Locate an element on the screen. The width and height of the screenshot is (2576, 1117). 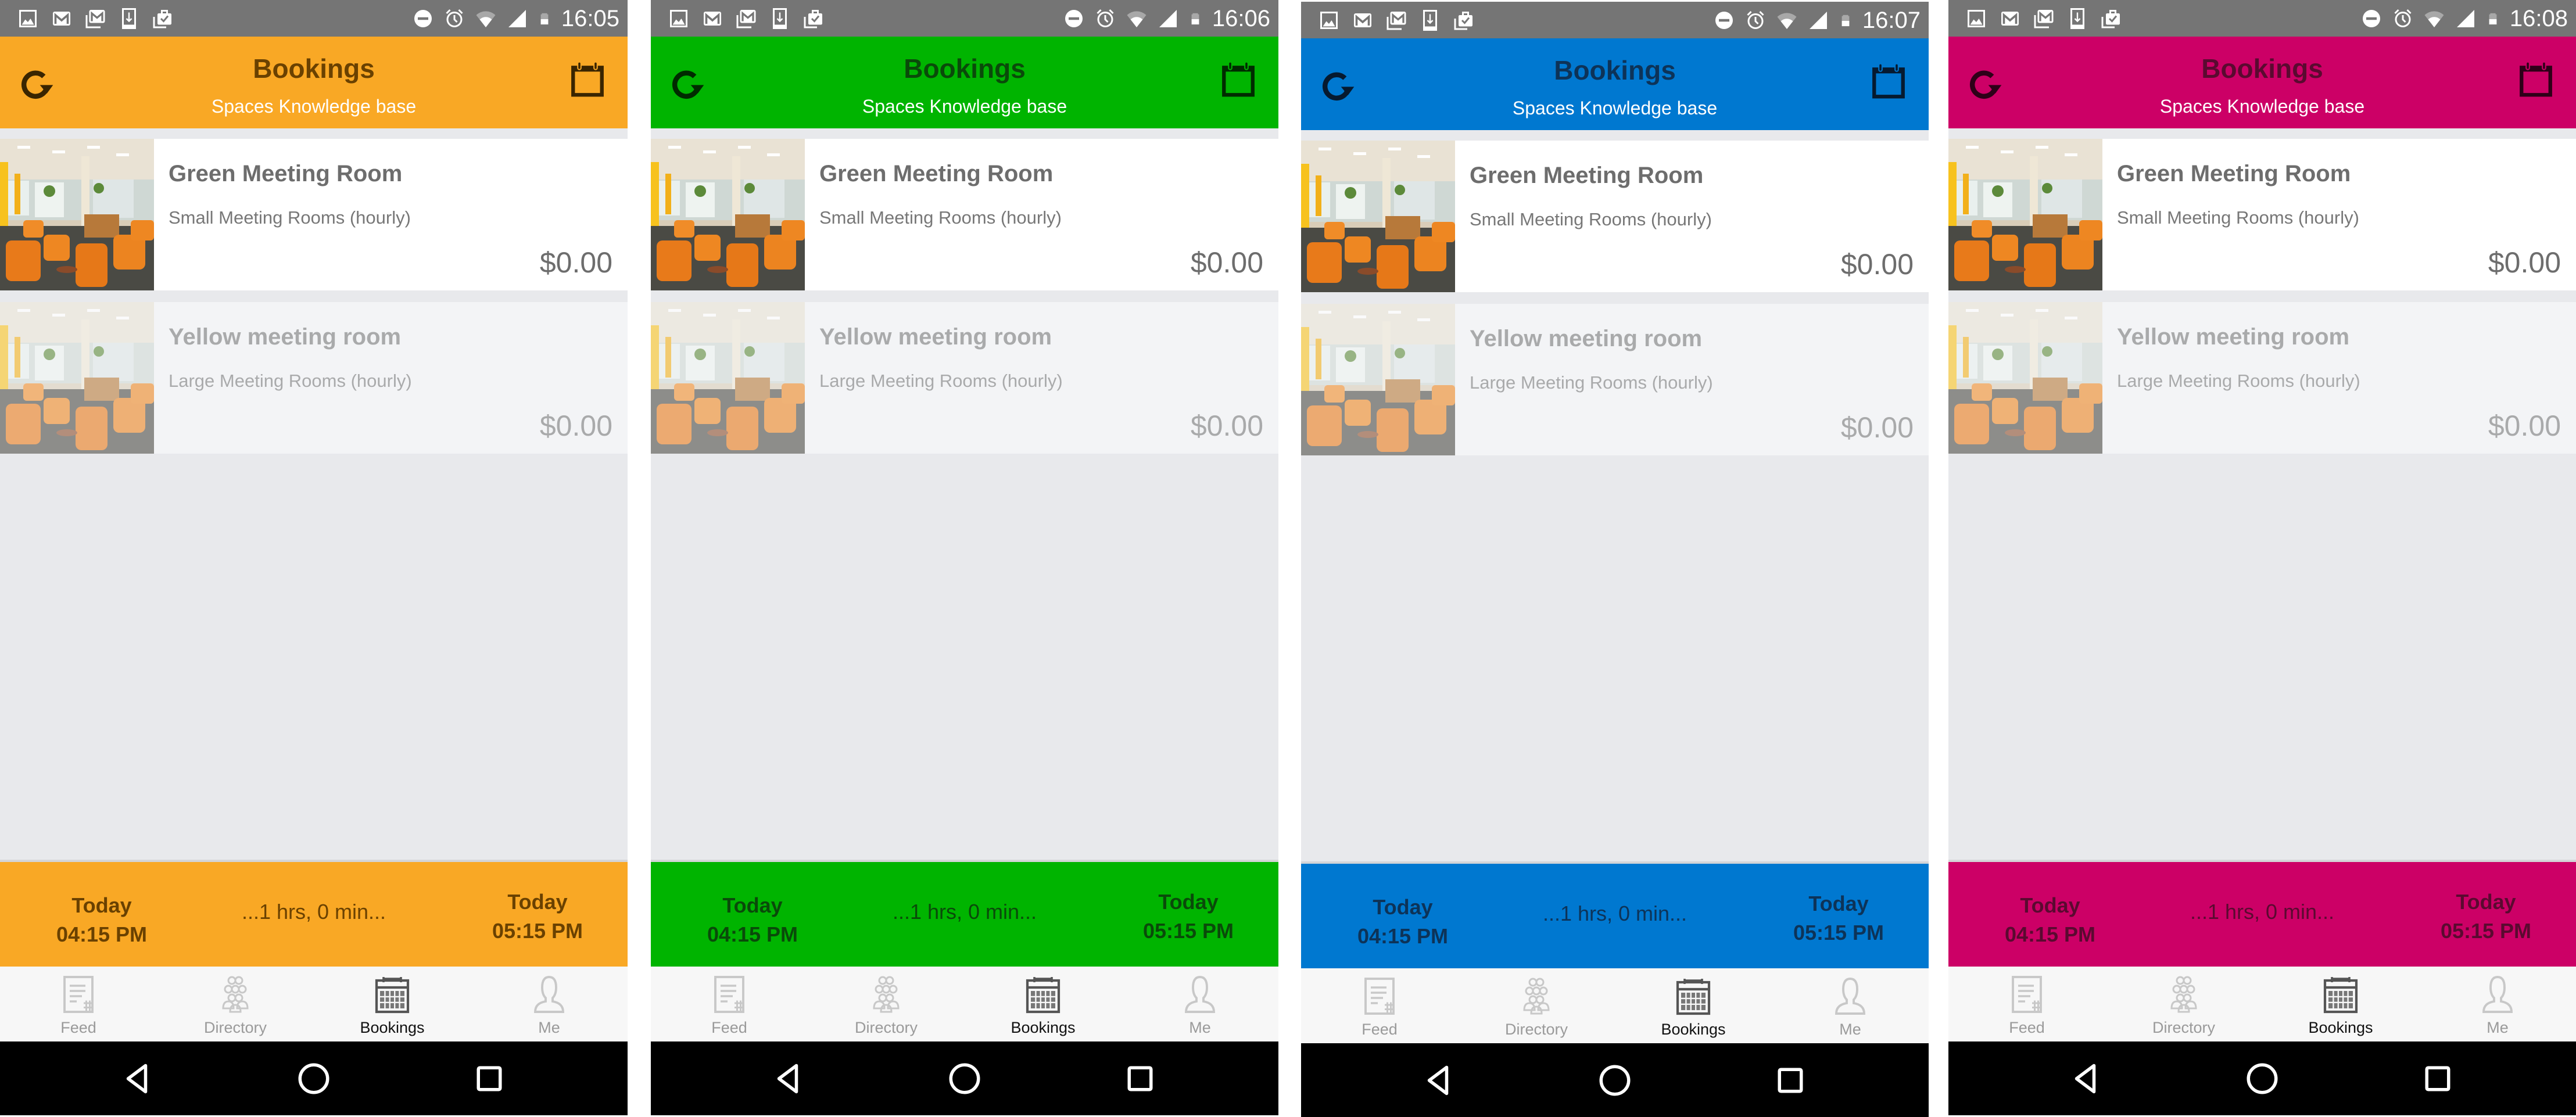
room-name: Green Meeting Room is located at coordinates (286, 173).